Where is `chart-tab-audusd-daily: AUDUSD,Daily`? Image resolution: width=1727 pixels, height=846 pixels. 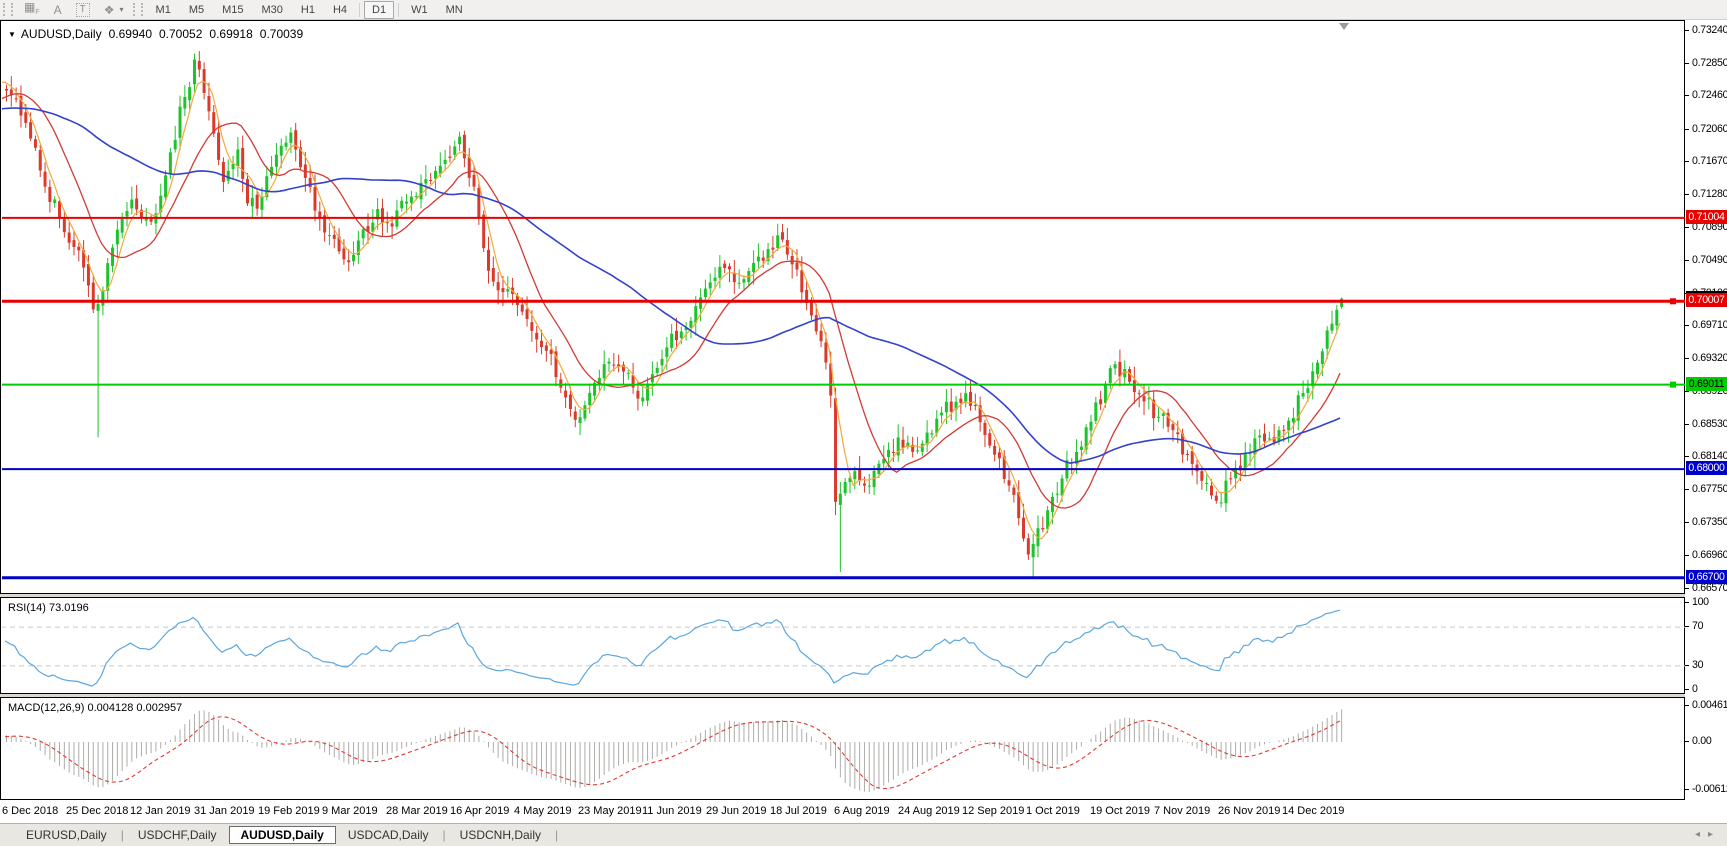 chart-tab-audusd-daily: AUDUSD,Daily is located at coordinates (282, 835).